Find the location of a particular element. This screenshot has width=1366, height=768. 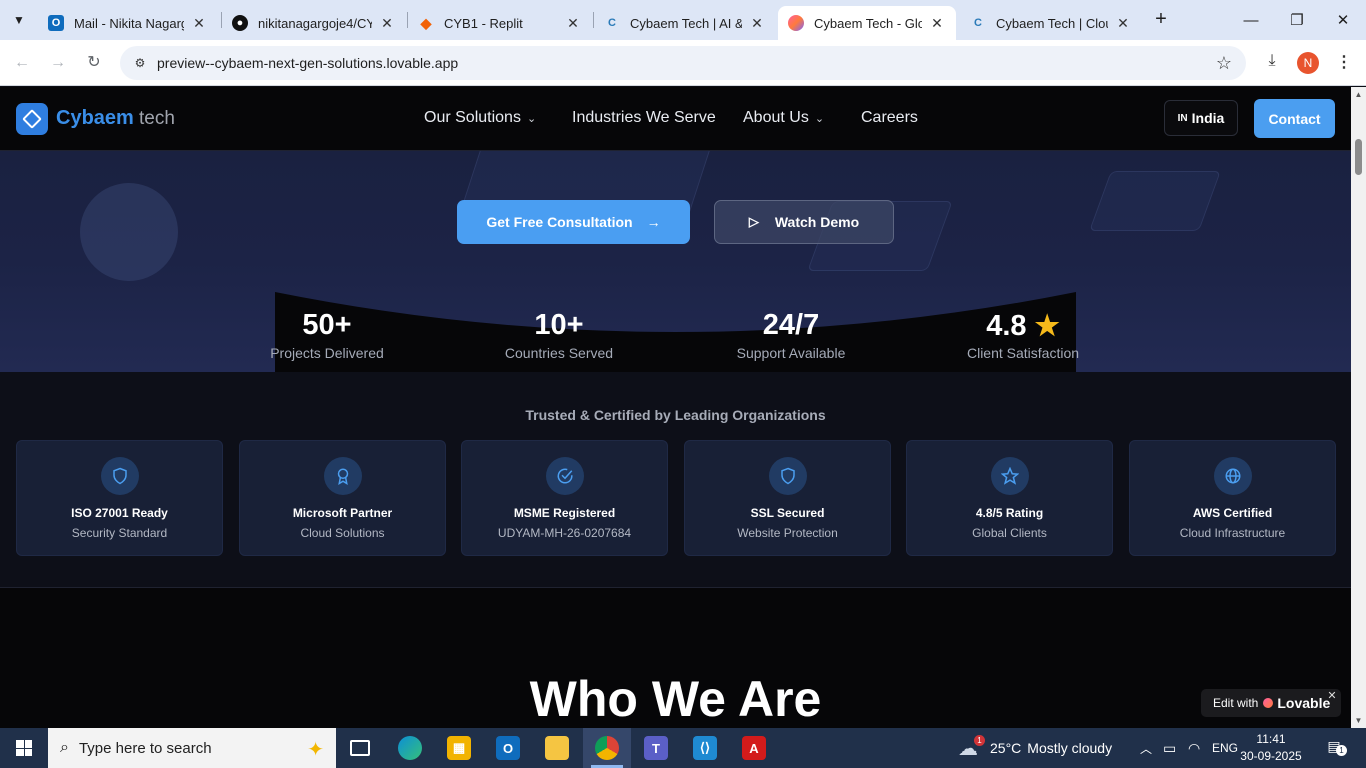

chrome-icon is located at coordinates (607, 748).